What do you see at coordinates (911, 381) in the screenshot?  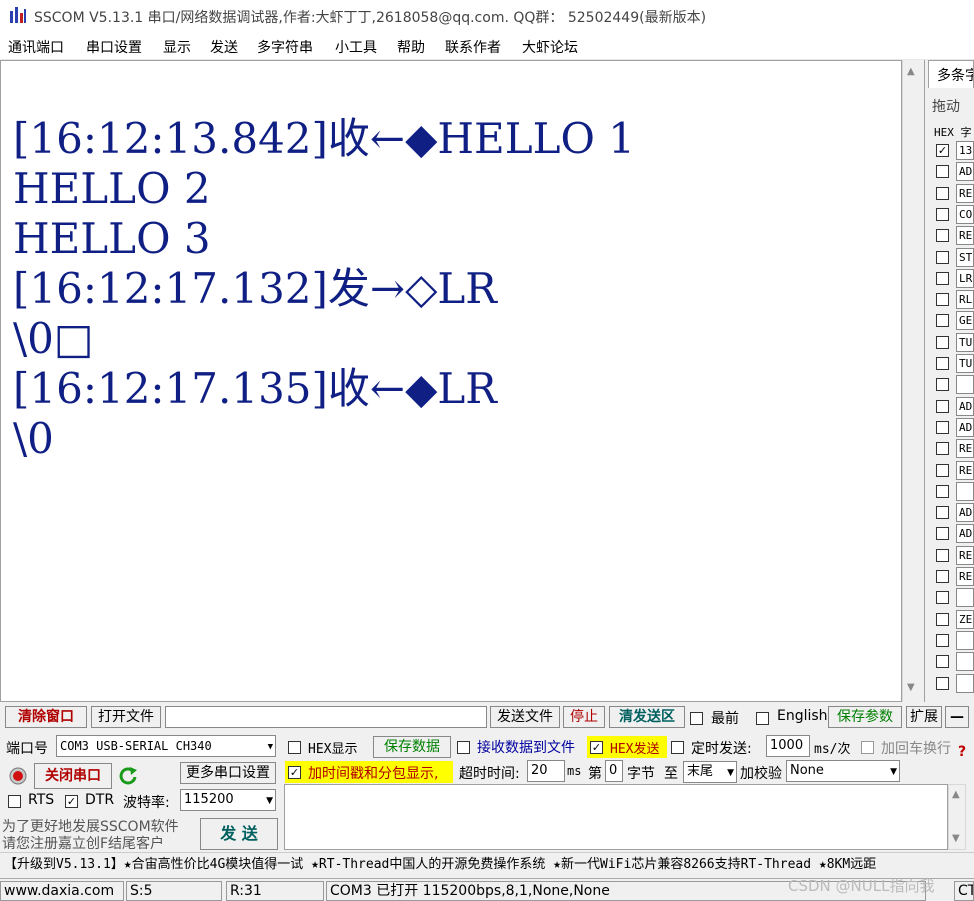 I see `receive-scrollbar: ▲ ▼` at bounding box center [911, 381].